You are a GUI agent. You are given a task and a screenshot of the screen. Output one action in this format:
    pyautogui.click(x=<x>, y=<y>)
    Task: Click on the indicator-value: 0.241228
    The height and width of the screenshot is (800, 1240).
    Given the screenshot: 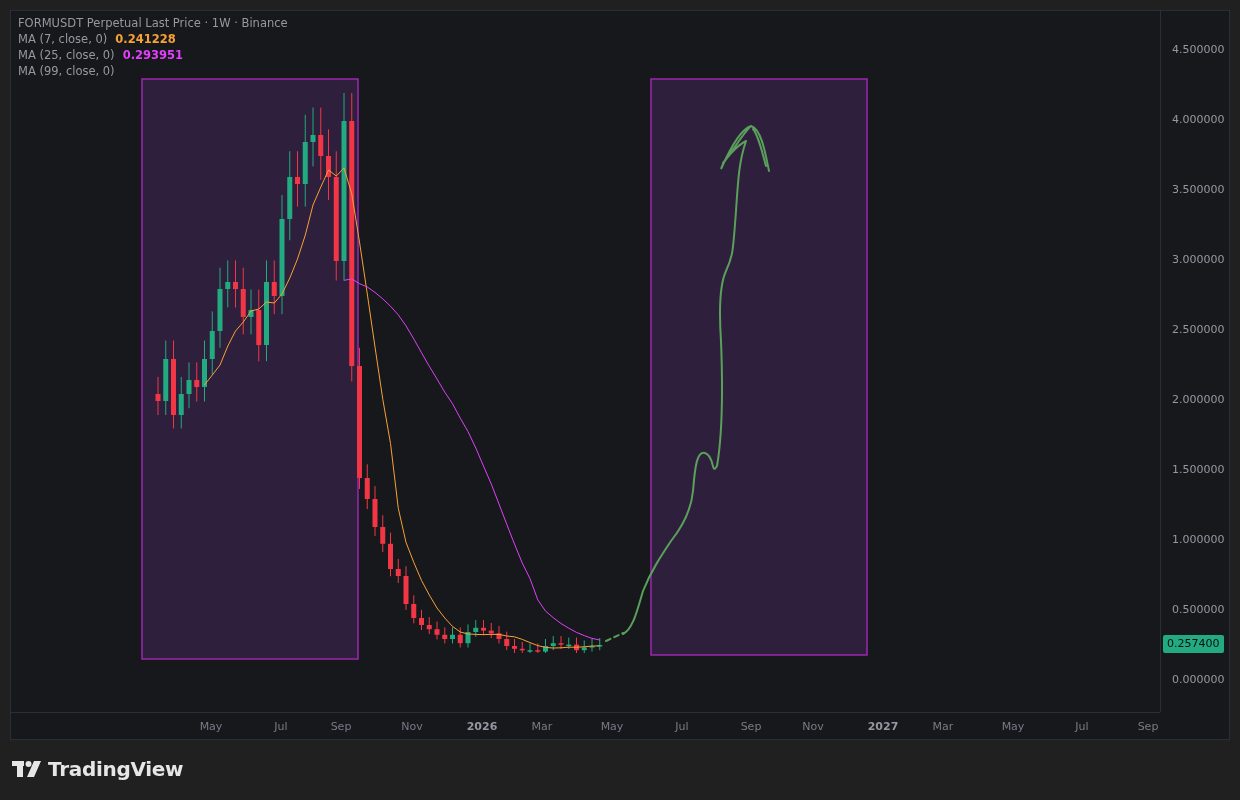 What is the action you would take?
    pyautogui.click(x=145, y=39)
    